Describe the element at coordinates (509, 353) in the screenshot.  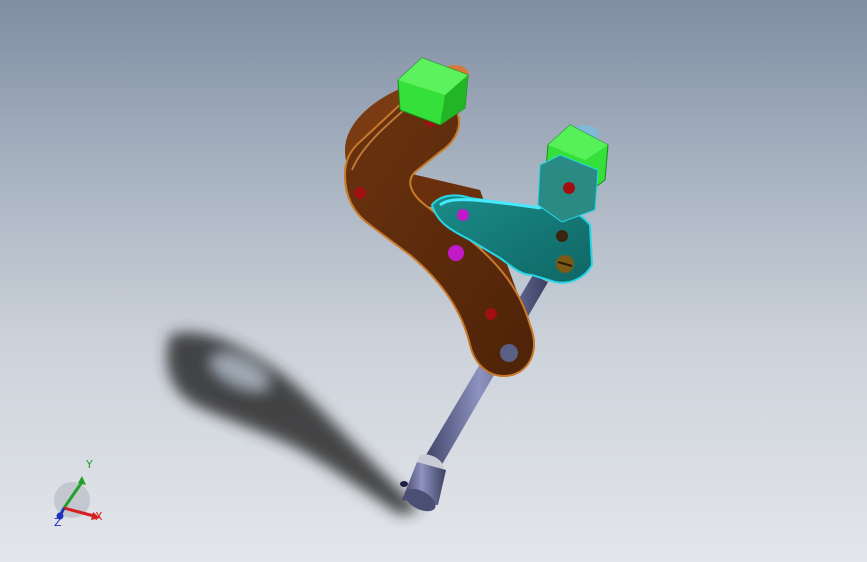
I see `rod-pivot` at that location.